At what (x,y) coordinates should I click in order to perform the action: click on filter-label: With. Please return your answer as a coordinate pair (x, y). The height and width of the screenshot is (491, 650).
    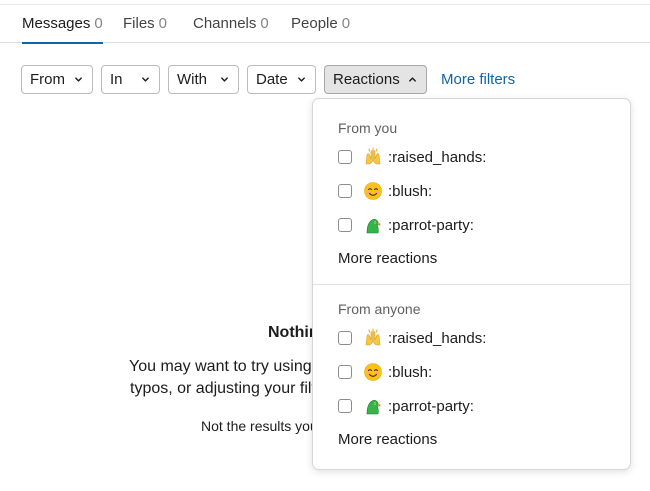
    Looking at the image, I should click on (192, 79).